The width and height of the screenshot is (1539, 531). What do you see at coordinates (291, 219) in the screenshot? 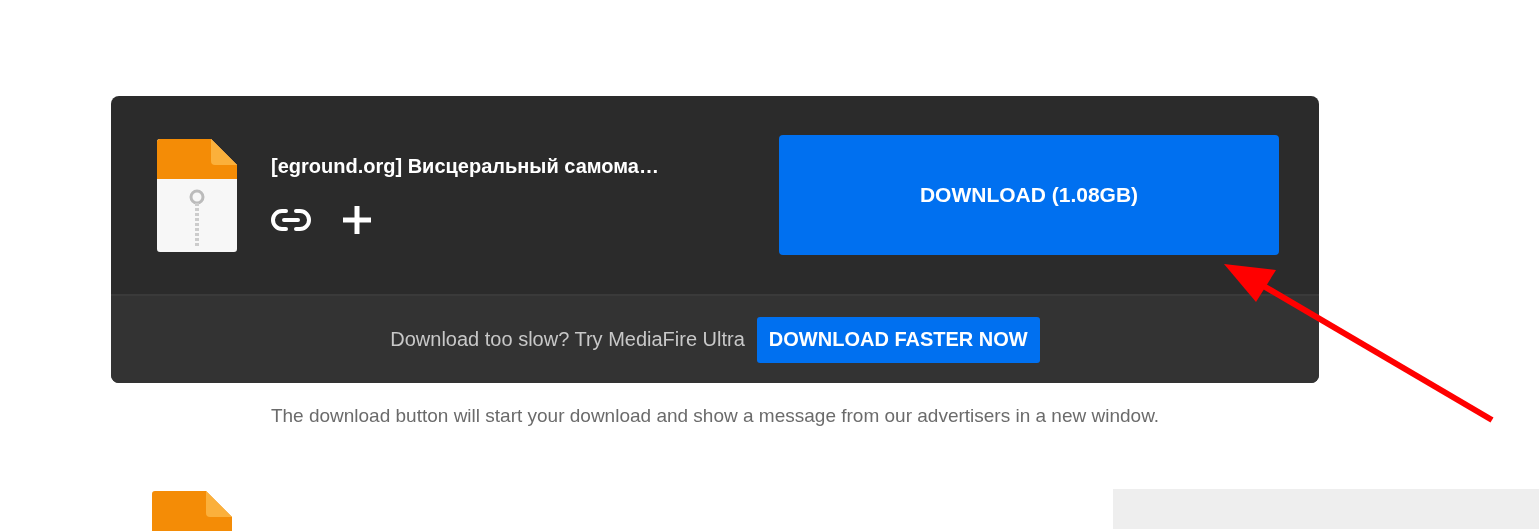
I see `link-icon` at bounding box center [291, 219].